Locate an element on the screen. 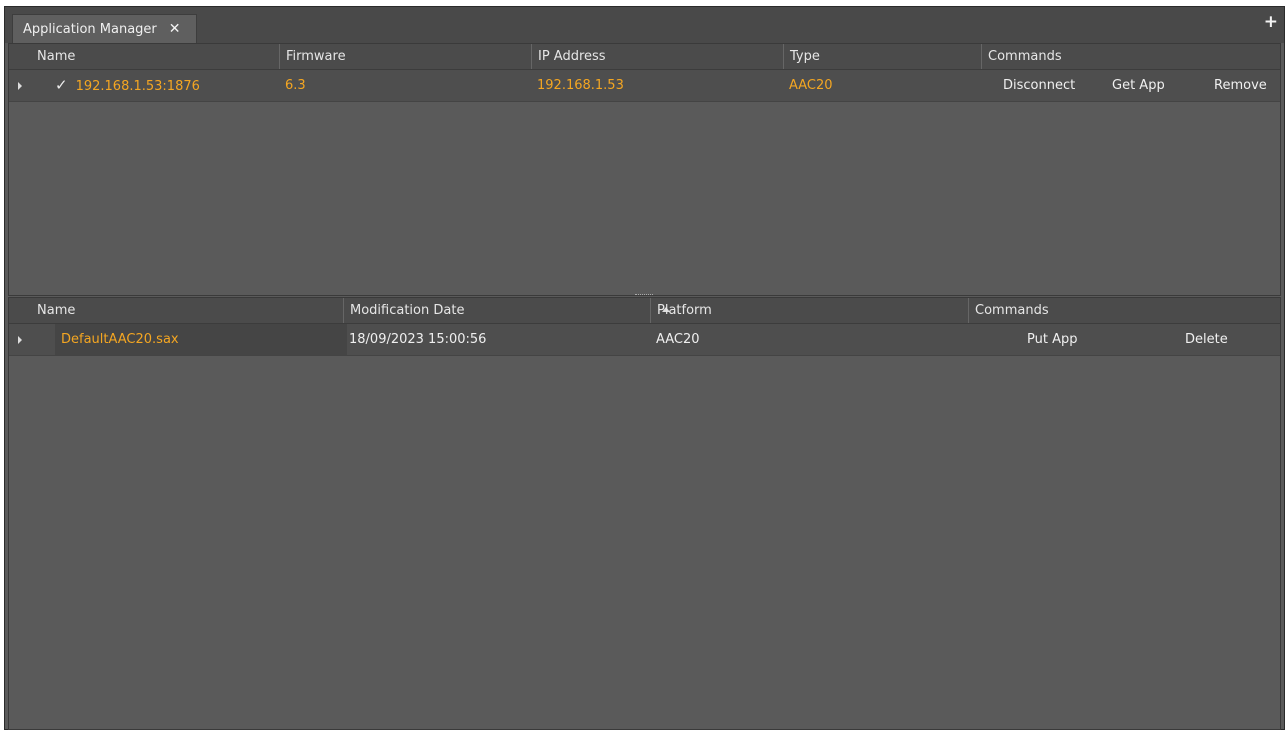 The width and height of the screenshot is (1287, 731). device-ip: 192.168.1.53 is located at coordinates (580, 85).